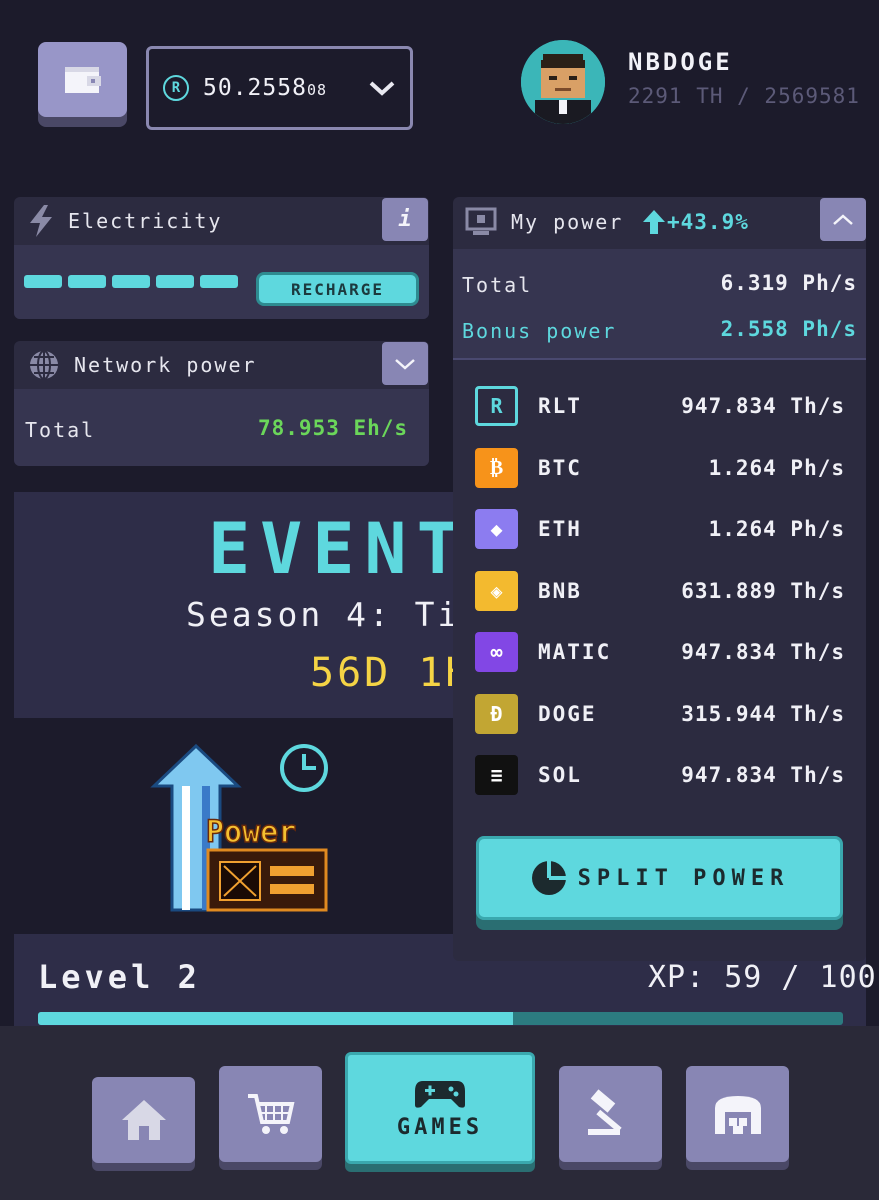 The width and height of the screenshot is (879, 1200). I want to click on coin-row-btc: ₿ BTC 1.264 Ph/s, so click(660, 468).